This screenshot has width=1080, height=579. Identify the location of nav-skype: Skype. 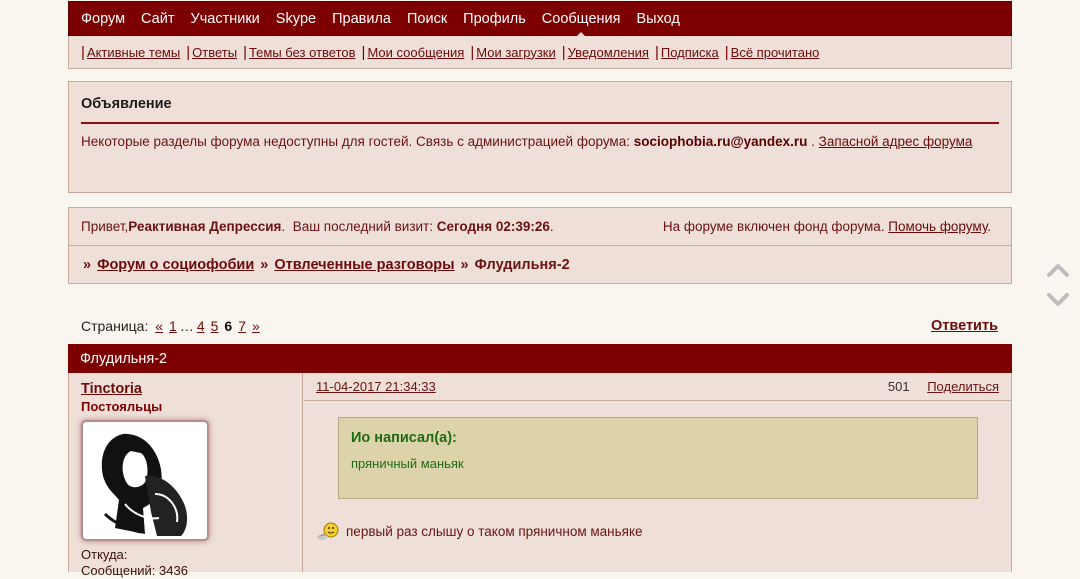
(296, 19).